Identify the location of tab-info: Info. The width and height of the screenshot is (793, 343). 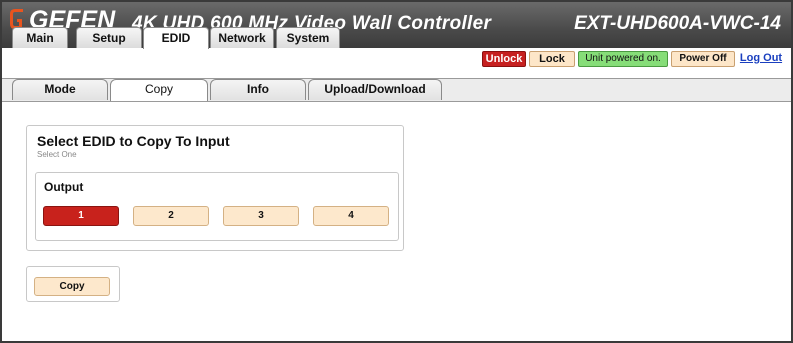
(258, 89).